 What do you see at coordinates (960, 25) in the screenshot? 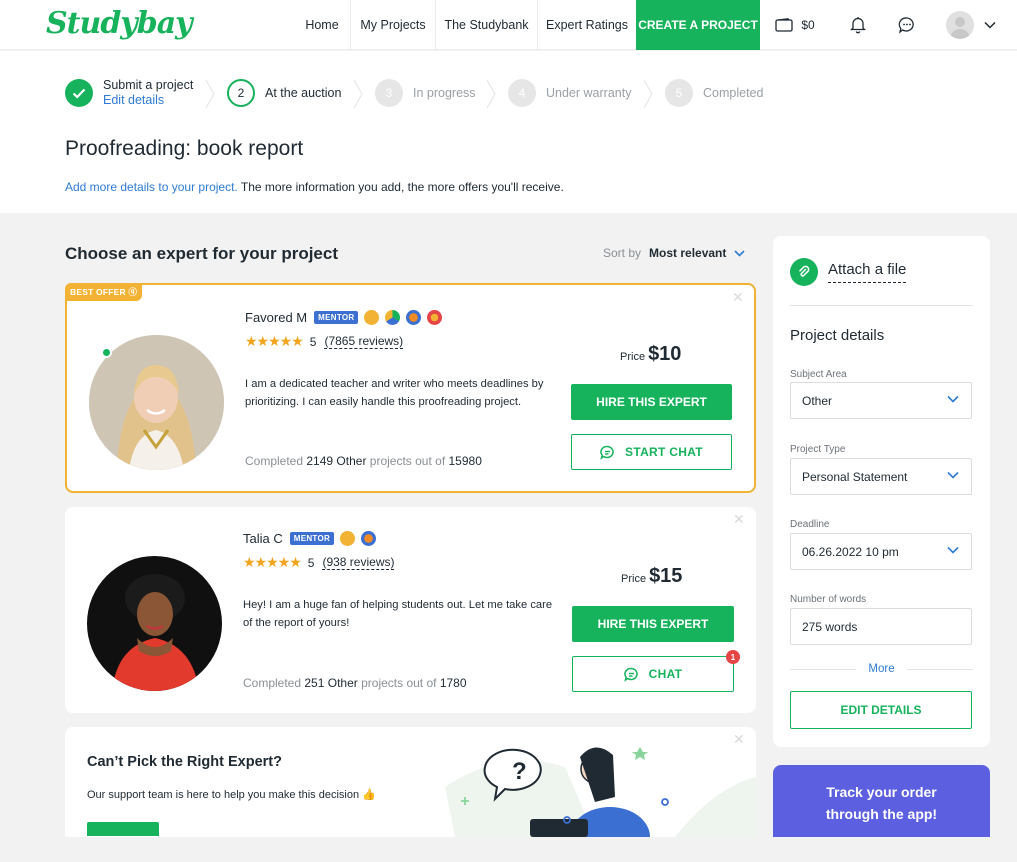
I see `avatar` at bounding box center [960, 25].